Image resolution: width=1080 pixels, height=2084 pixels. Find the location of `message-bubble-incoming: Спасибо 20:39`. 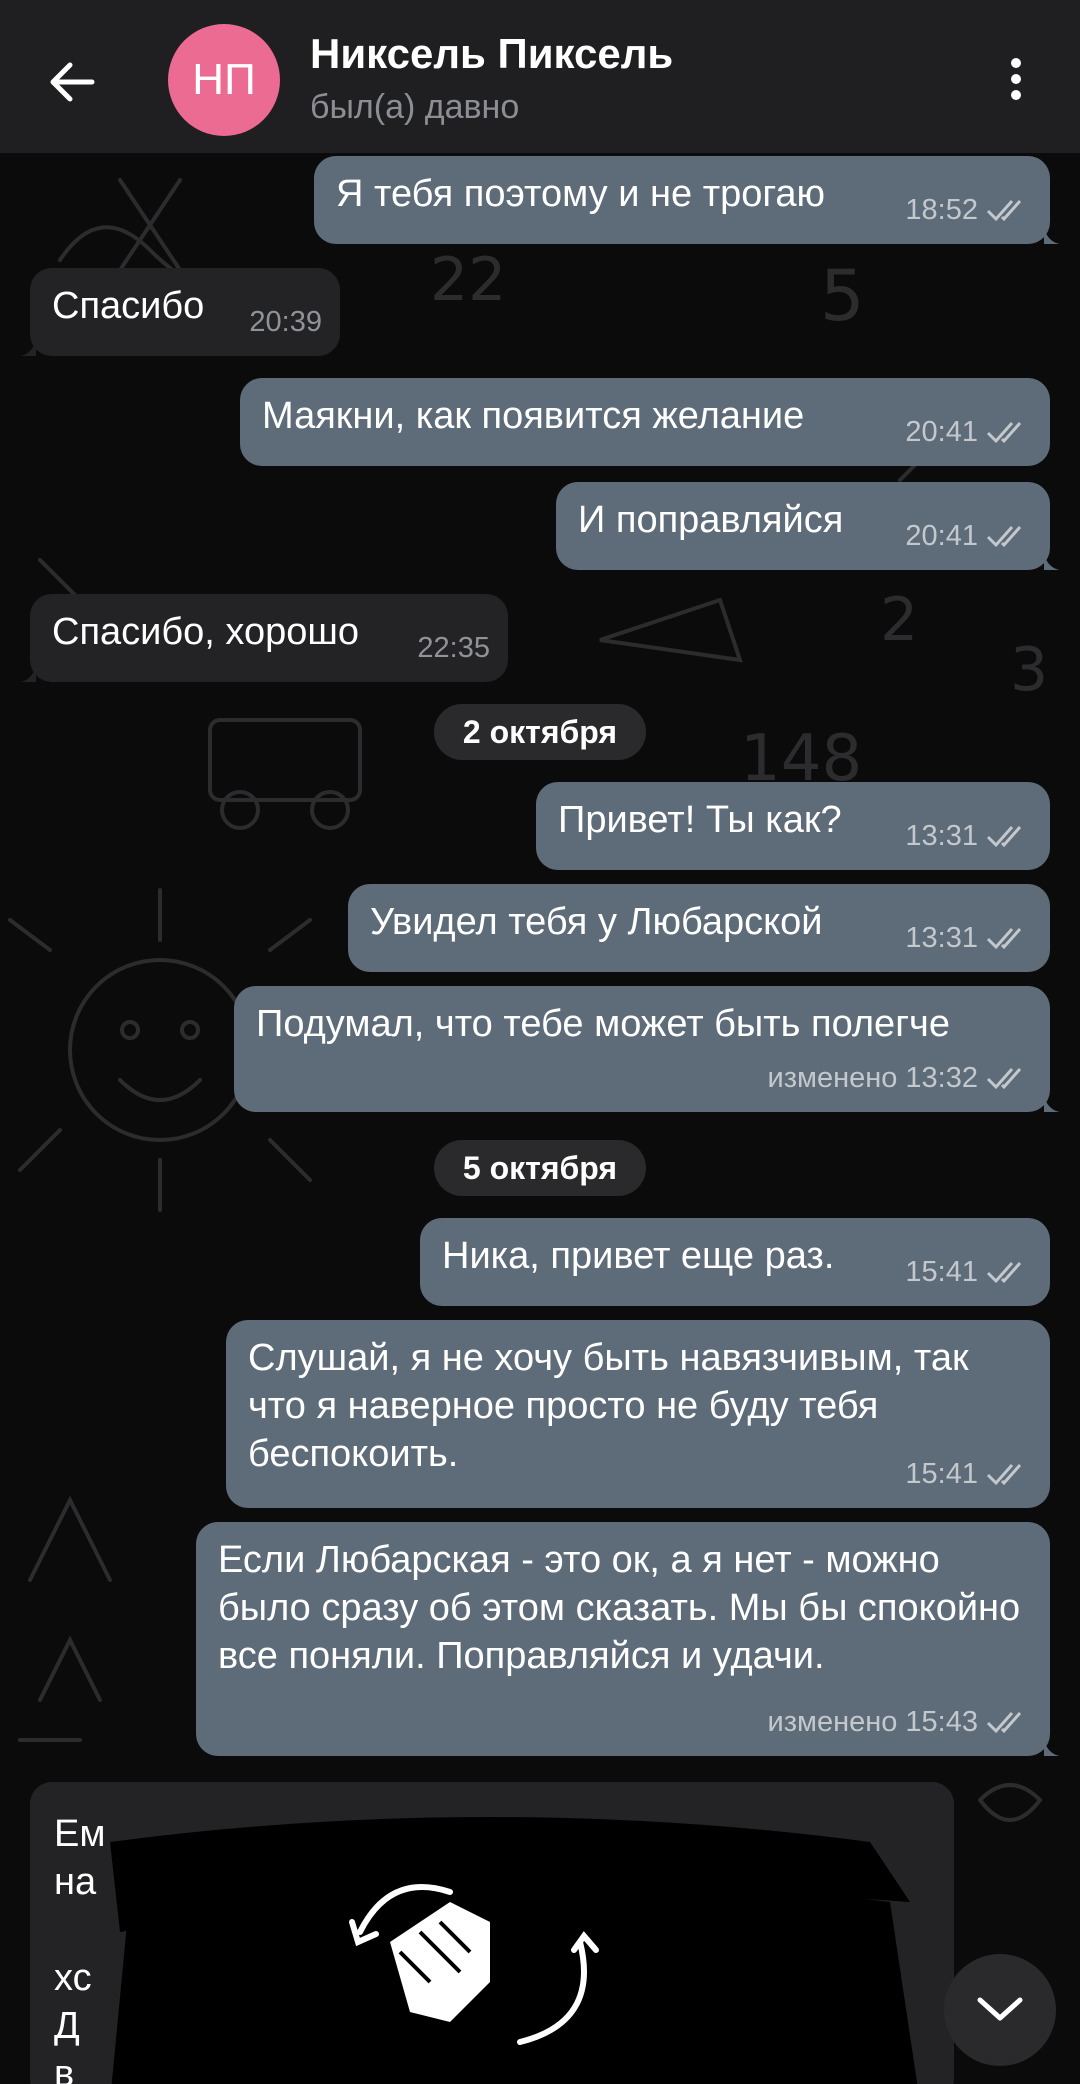

message-bubble-incoming: Спасибо 20:39 is located at coordinates (180, 312).